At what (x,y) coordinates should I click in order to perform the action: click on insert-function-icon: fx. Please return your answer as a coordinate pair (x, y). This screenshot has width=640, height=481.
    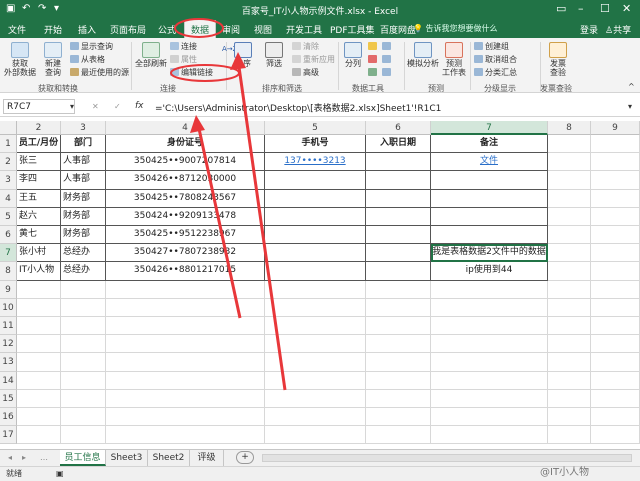
    Looking at the image, I should click on (139, 106).